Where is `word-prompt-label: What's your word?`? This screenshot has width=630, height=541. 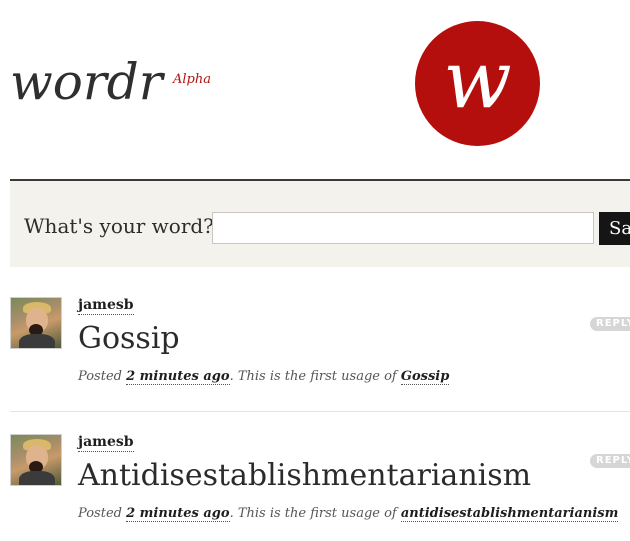 word-prompt-label: What's your word? is located at coordinates (119, 226).